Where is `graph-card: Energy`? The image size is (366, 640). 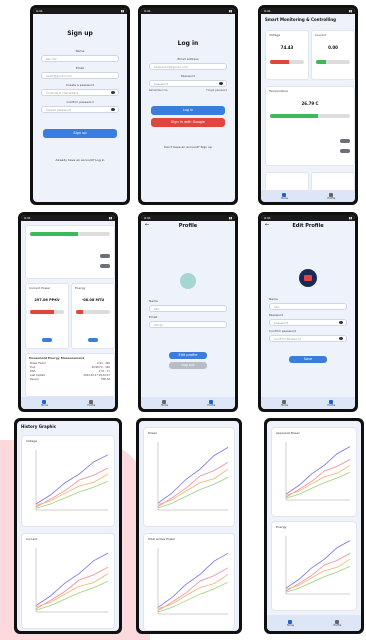
graph-card: Energy is located at coordinates (314, 566).